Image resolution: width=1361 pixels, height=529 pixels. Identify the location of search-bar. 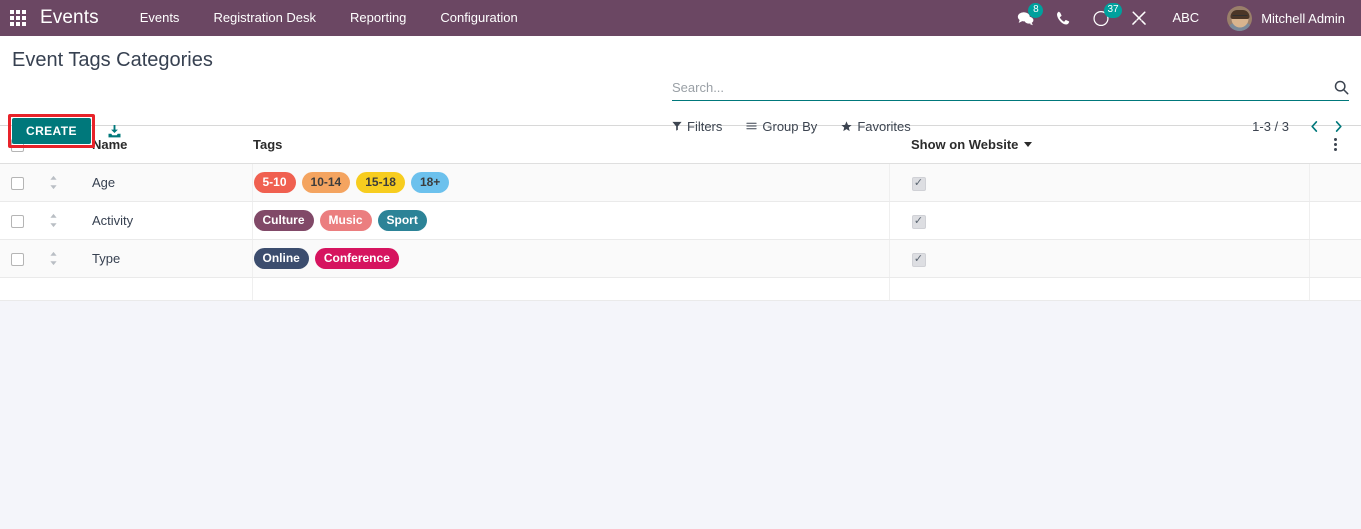
(1010, 90).